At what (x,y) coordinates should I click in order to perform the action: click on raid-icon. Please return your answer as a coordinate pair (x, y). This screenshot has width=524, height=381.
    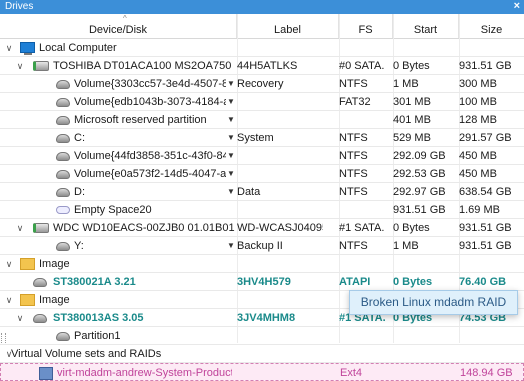
    Looking at the image, I should click on (46, 373).